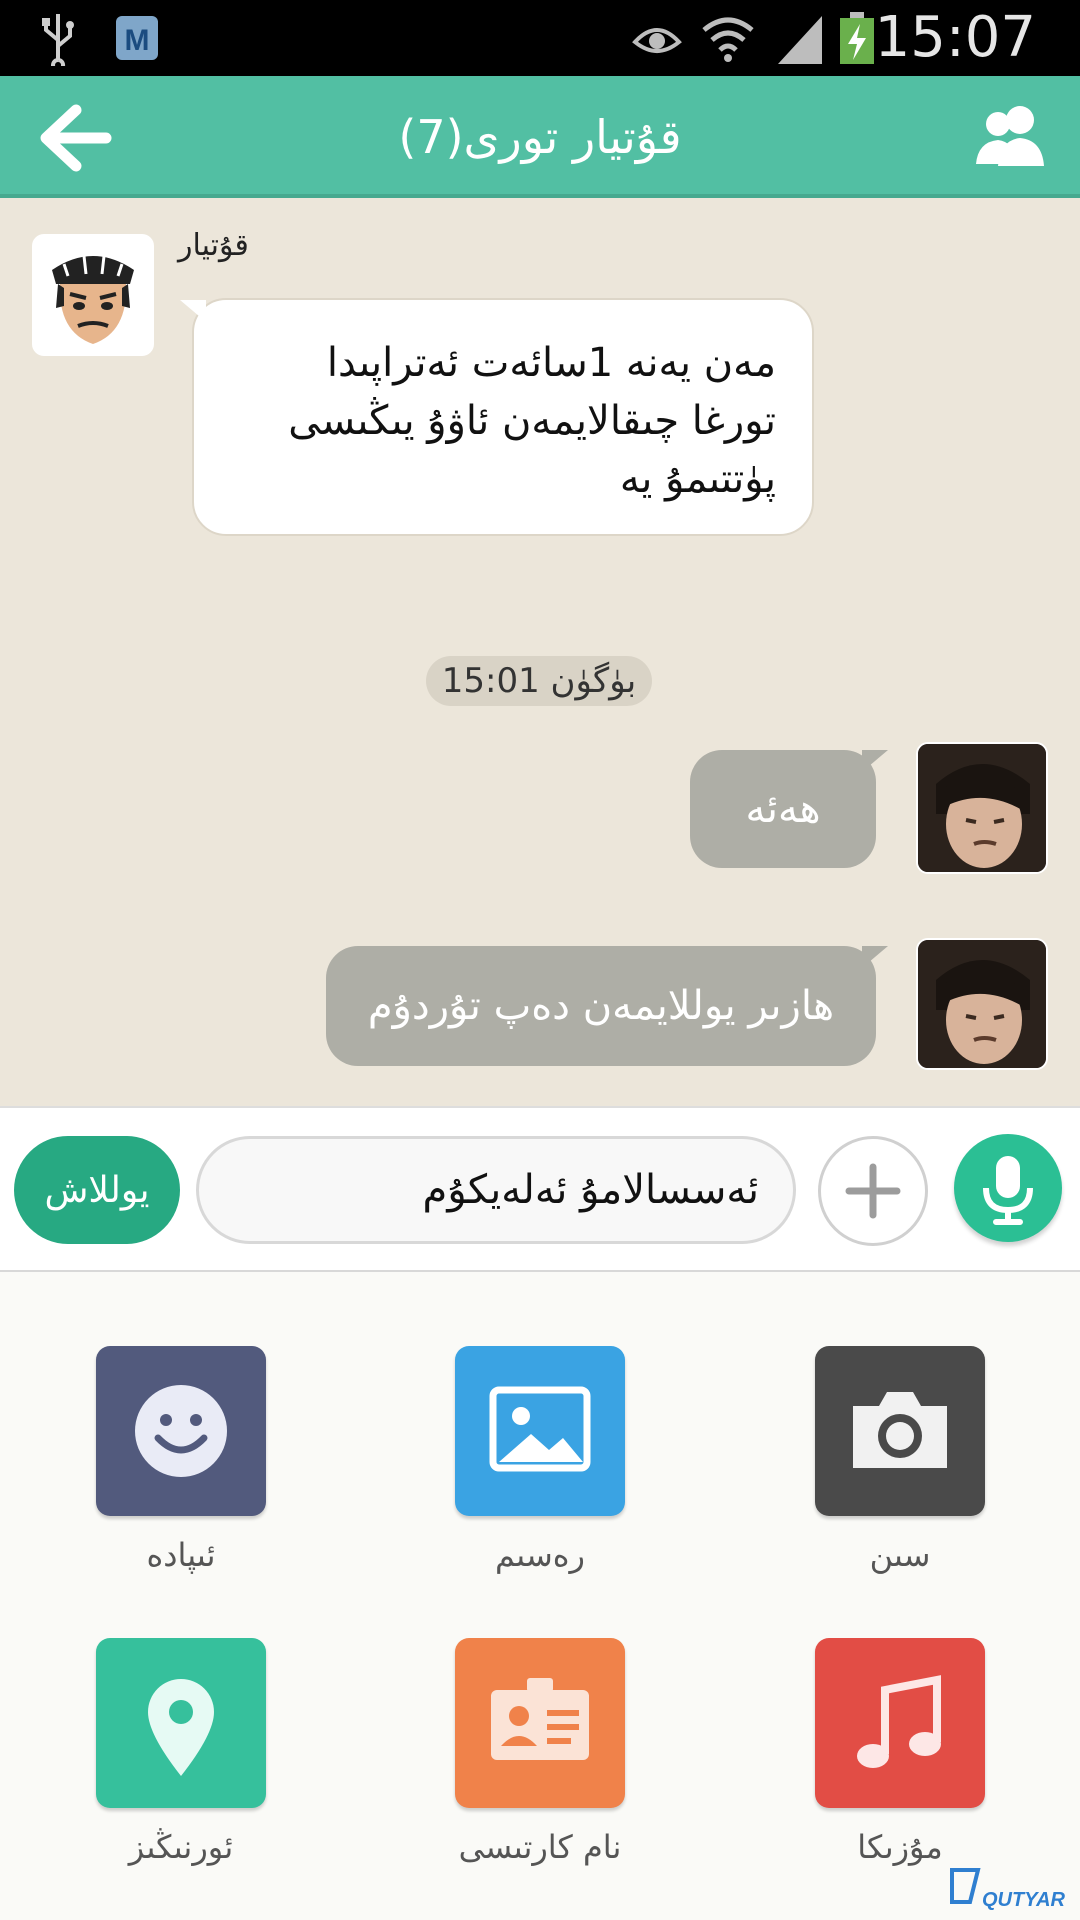 The image size is (1080, 1920). I want to click on microphone-icon, so click(1008, 1190).